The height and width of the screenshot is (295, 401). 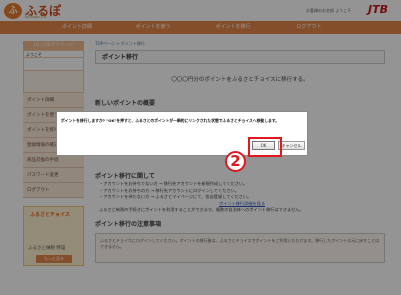 I want to click on cancel-button: キャンセル, so click(x=291, y=145).